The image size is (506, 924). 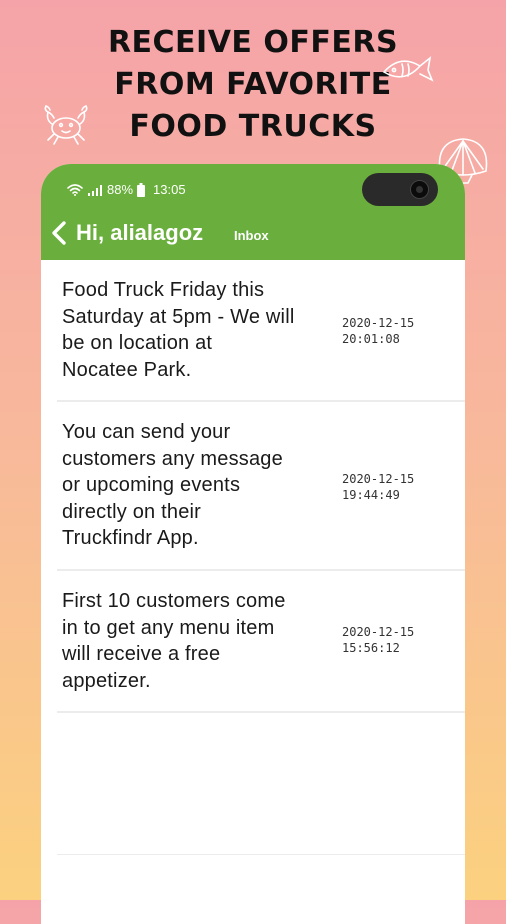 What do you see at coordinates (146, 432) in the screenshot?
I see `message-line: You can send your` at bounding box center [146, 432].